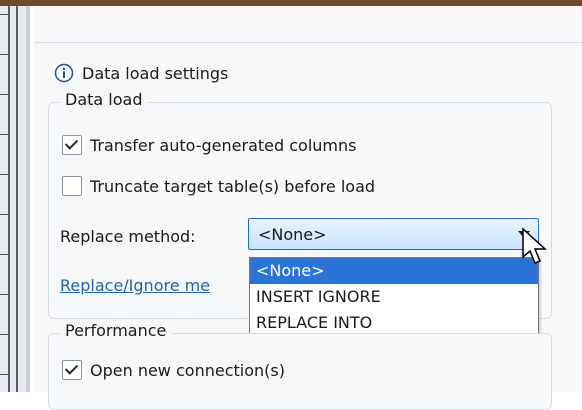 This screenshot has height=410, width=582. I want to click on truncate-target-label: Truncate target table(s) before load, so click(233, 186).